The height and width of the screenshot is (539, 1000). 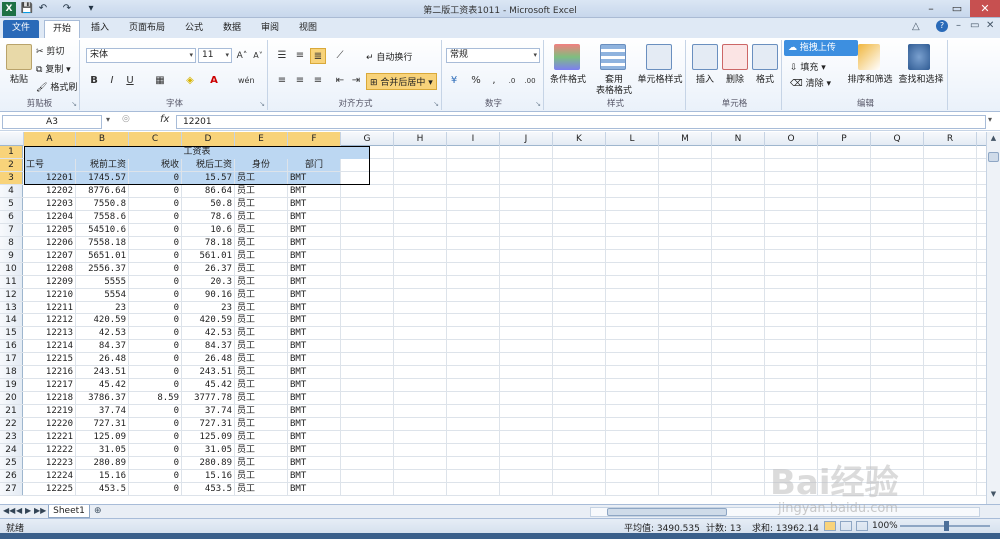 What do you see at coordinates (579, 424) in the screenshot?
I see `cell-k22` at bounding box center [579, 424].